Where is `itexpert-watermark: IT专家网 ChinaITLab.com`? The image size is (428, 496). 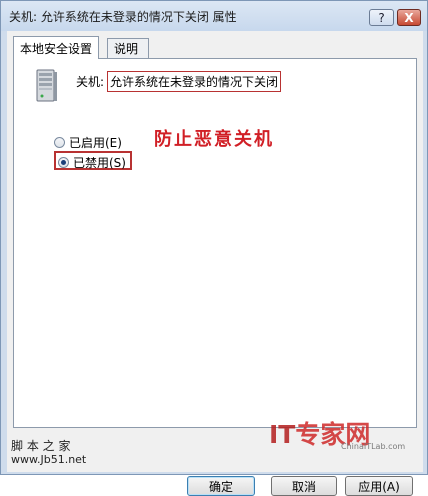
itexpert-watermark: IT专家网 ChinaITLab.com is located at coordinates (337, 433).